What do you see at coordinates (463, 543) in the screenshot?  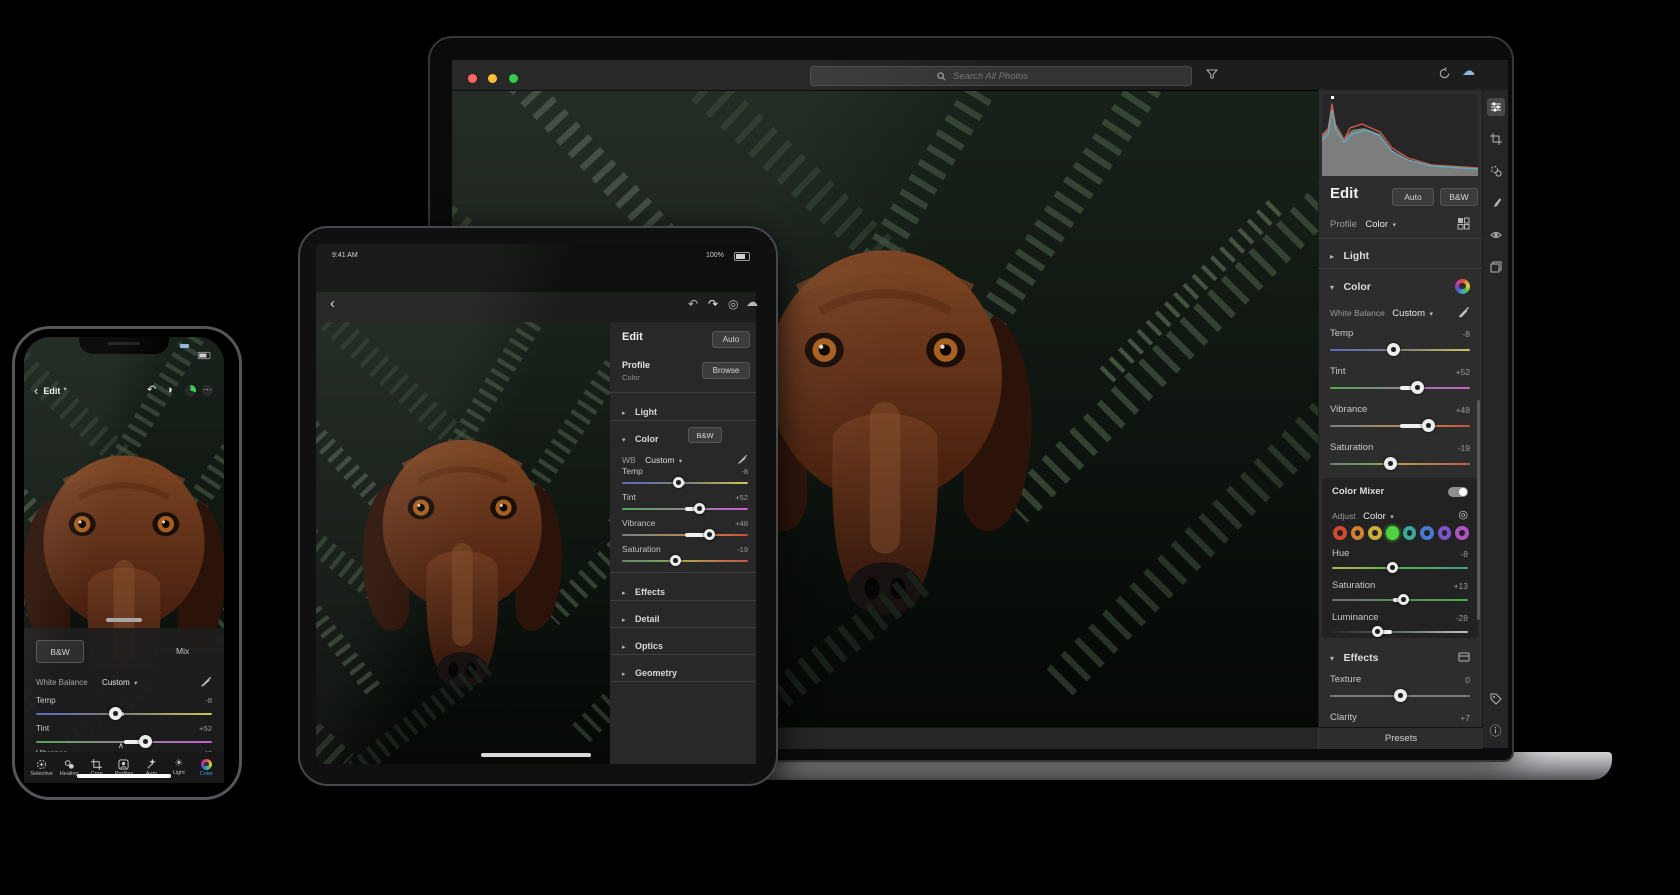 I see `tablet-photo-canvas` at bounding box center [463, 543].